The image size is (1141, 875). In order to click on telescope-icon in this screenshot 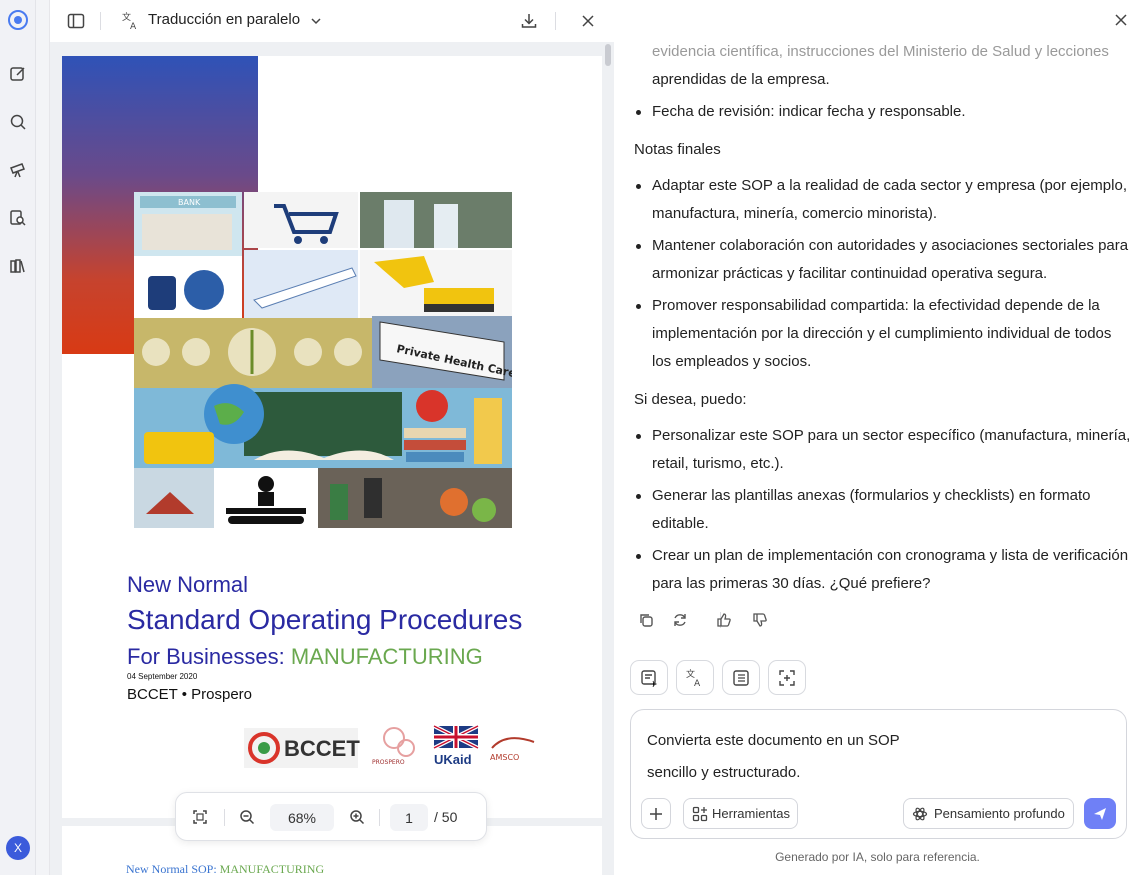, I will do `click(18, 170)`.